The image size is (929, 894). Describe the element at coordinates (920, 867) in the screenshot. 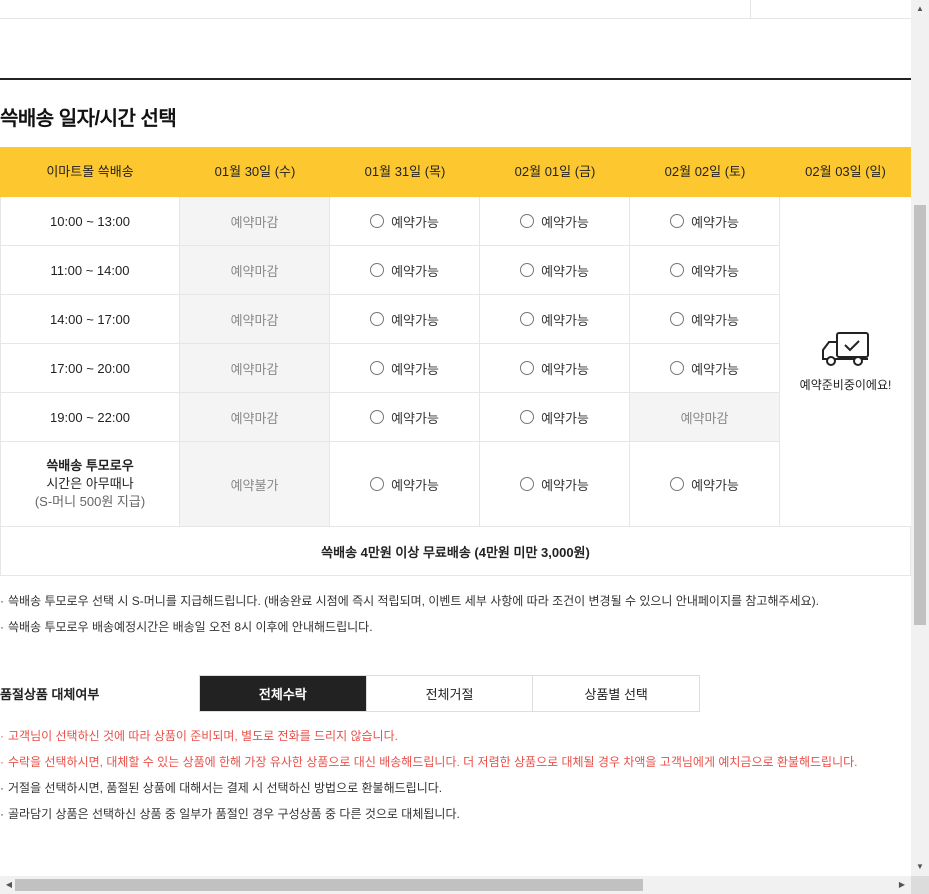

I see `scroll-down-icon: ▼` at that location.